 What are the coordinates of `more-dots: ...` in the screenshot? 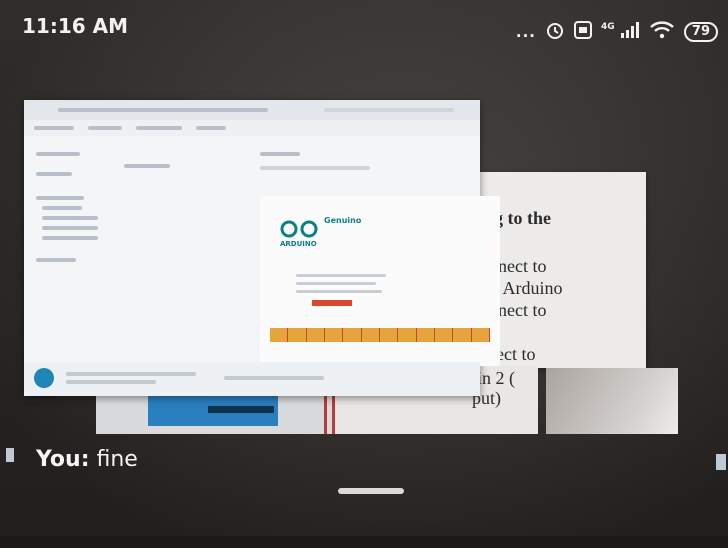 It's located at (526, 32).